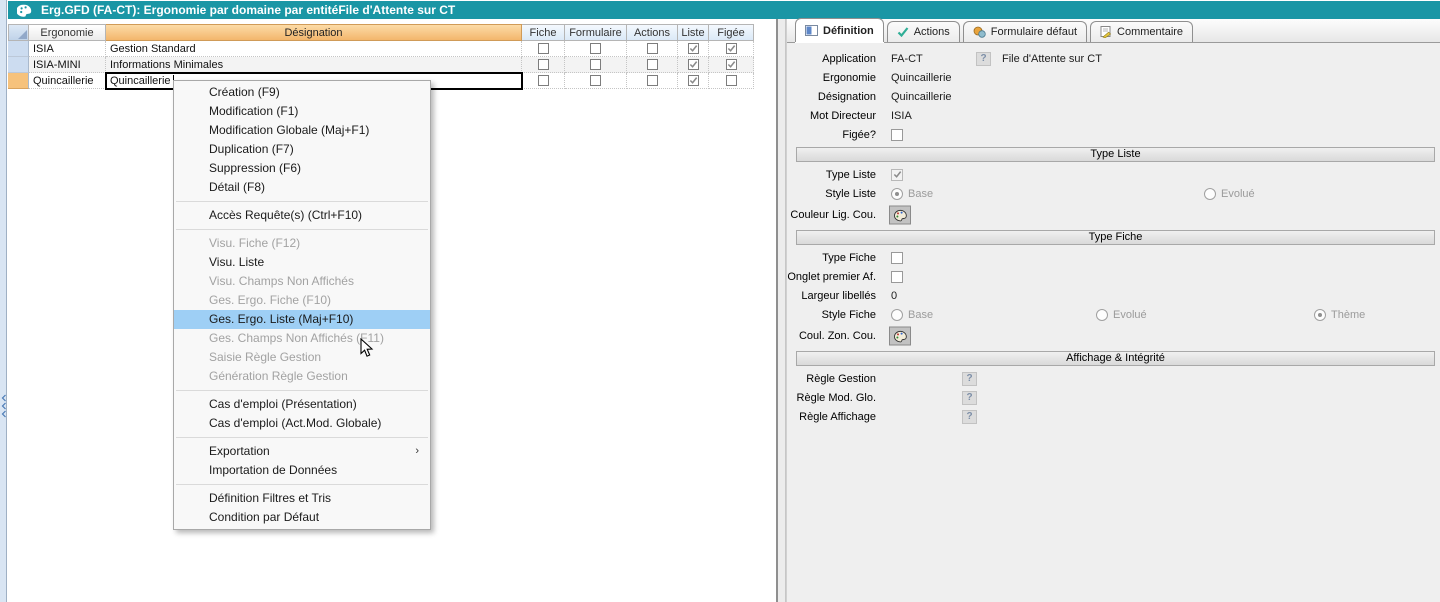  Describe the element at coordinates (67, 49) in the screenshot. I see `cell-ergonomie: ISIA` at that location.